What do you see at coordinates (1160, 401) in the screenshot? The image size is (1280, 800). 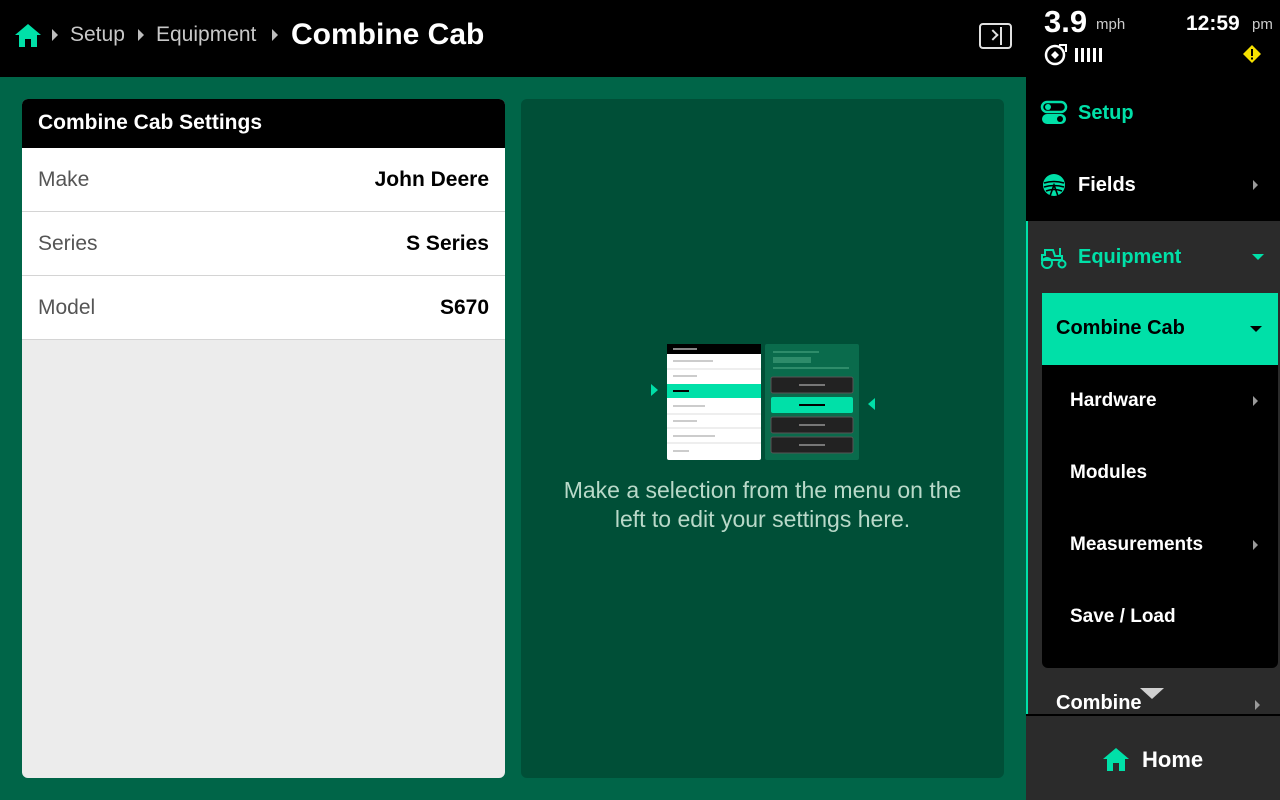 I see `sidebar-item-hardware: Hardware` at bounding box center [1160, 401].